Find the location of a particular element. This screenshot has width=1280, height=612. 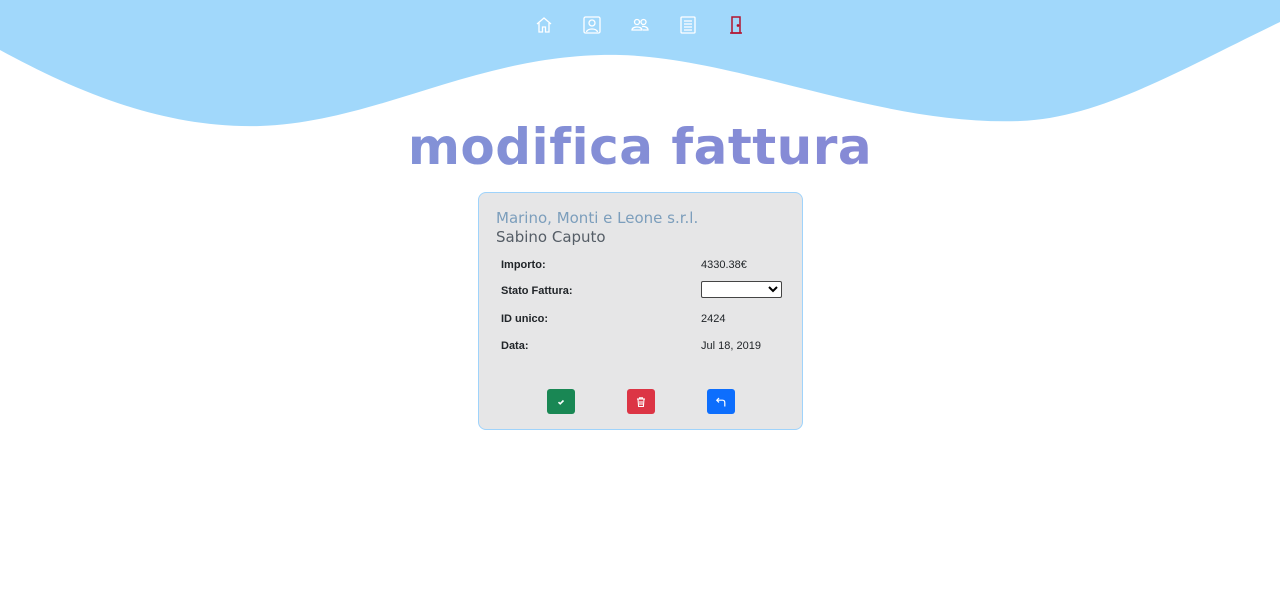

nav-users is located at coordinates (640, 25).